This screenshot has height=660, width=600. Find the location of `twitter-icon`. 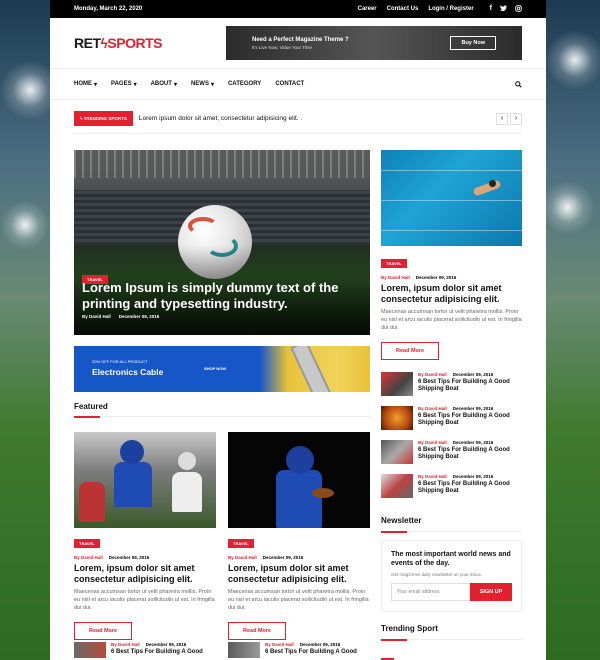

twitter-icon is located at coordinates (503, 9).